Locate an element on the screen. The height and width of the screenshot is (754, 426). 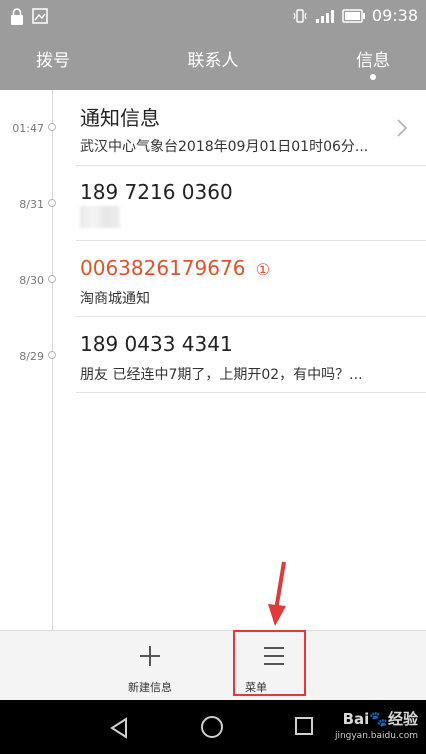
tab-dialer: 拨号 is located at coordinates (53, 63).